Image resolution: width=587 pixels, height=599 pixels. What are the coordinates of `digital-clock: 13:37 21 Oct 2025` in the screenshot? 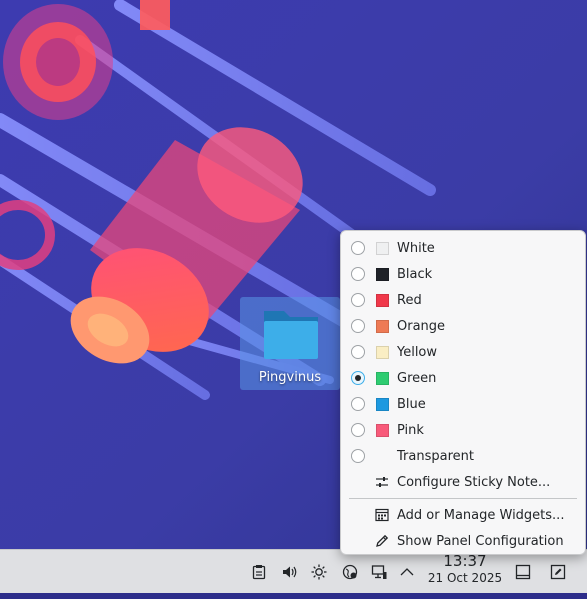 It's located at (465, 569).